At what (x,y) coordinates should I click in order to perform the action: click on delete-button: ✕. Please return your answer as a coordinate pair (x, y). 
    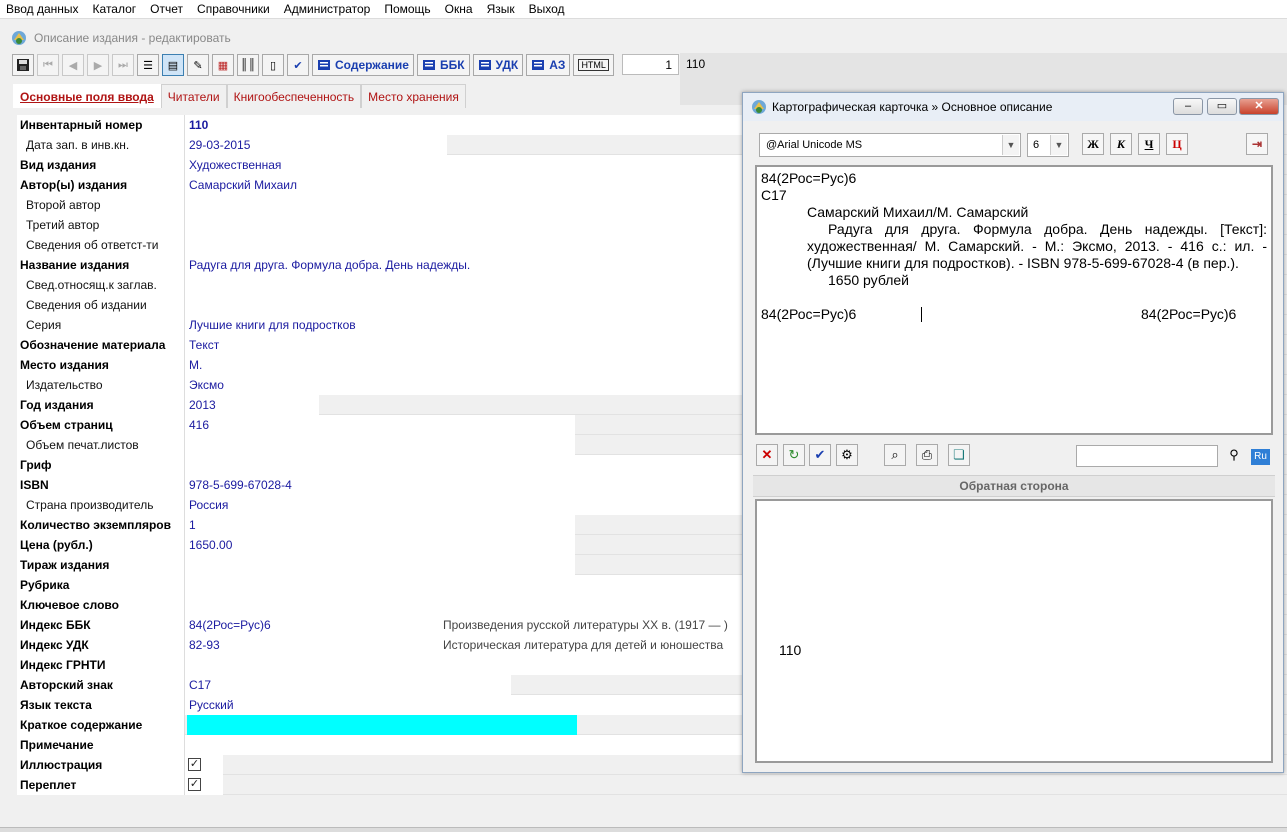
    Looking at the image, I should click on (767, 455).